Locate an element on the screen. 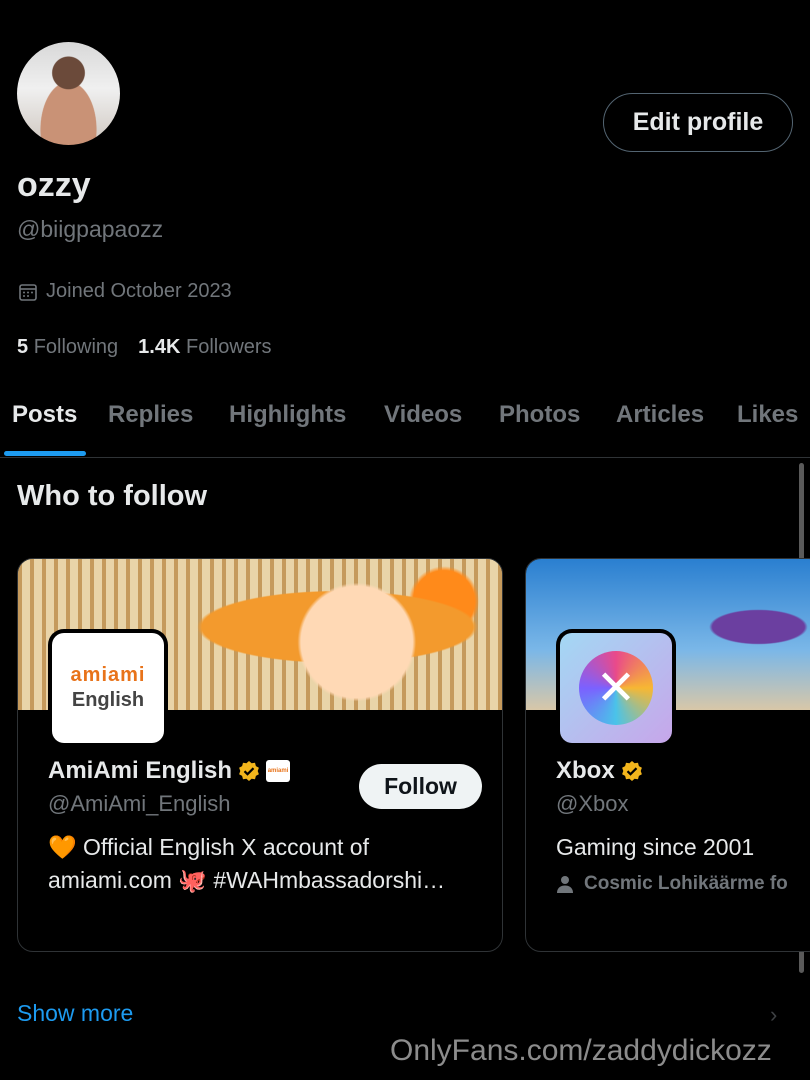 Image resolution: width=810 pixels, height=1080 pixels. following-link: 5 Following is located at coordinates (67, 347).